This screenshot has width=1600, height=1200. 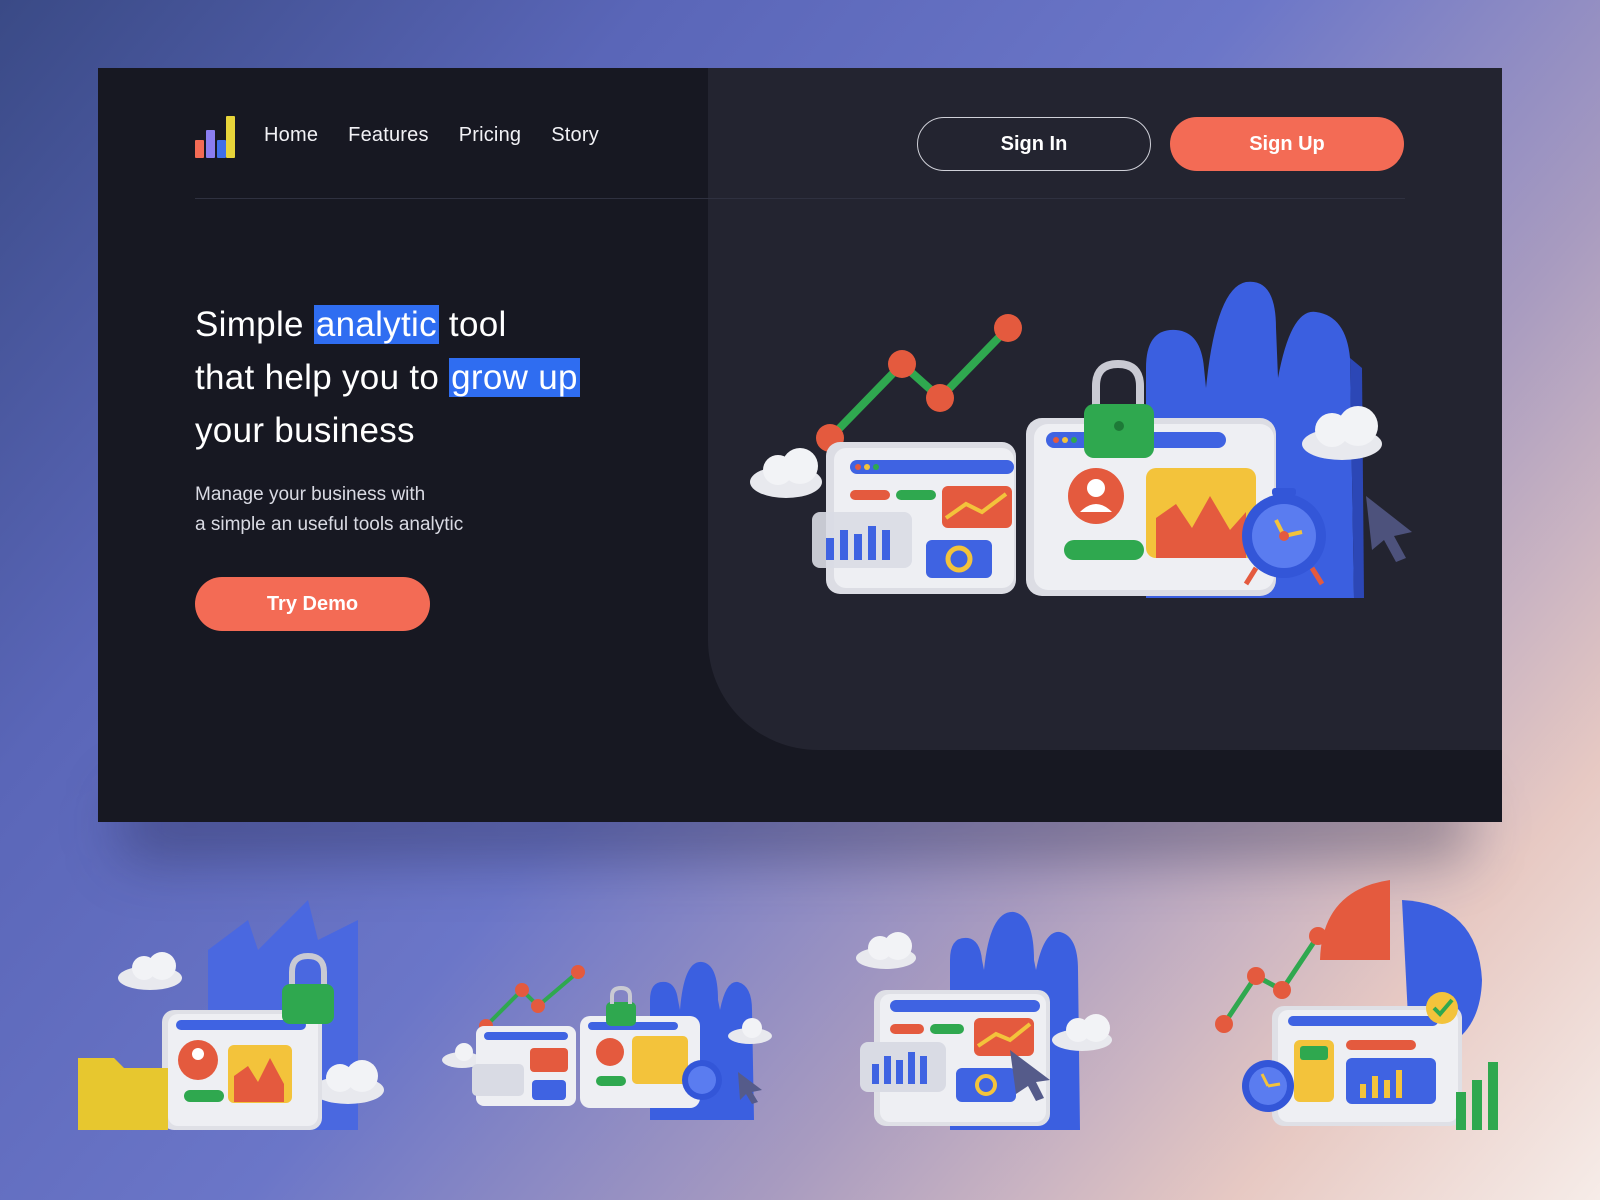 I want to click on main-nav: Home Features Pricing Story, so click(x=431, y=135).